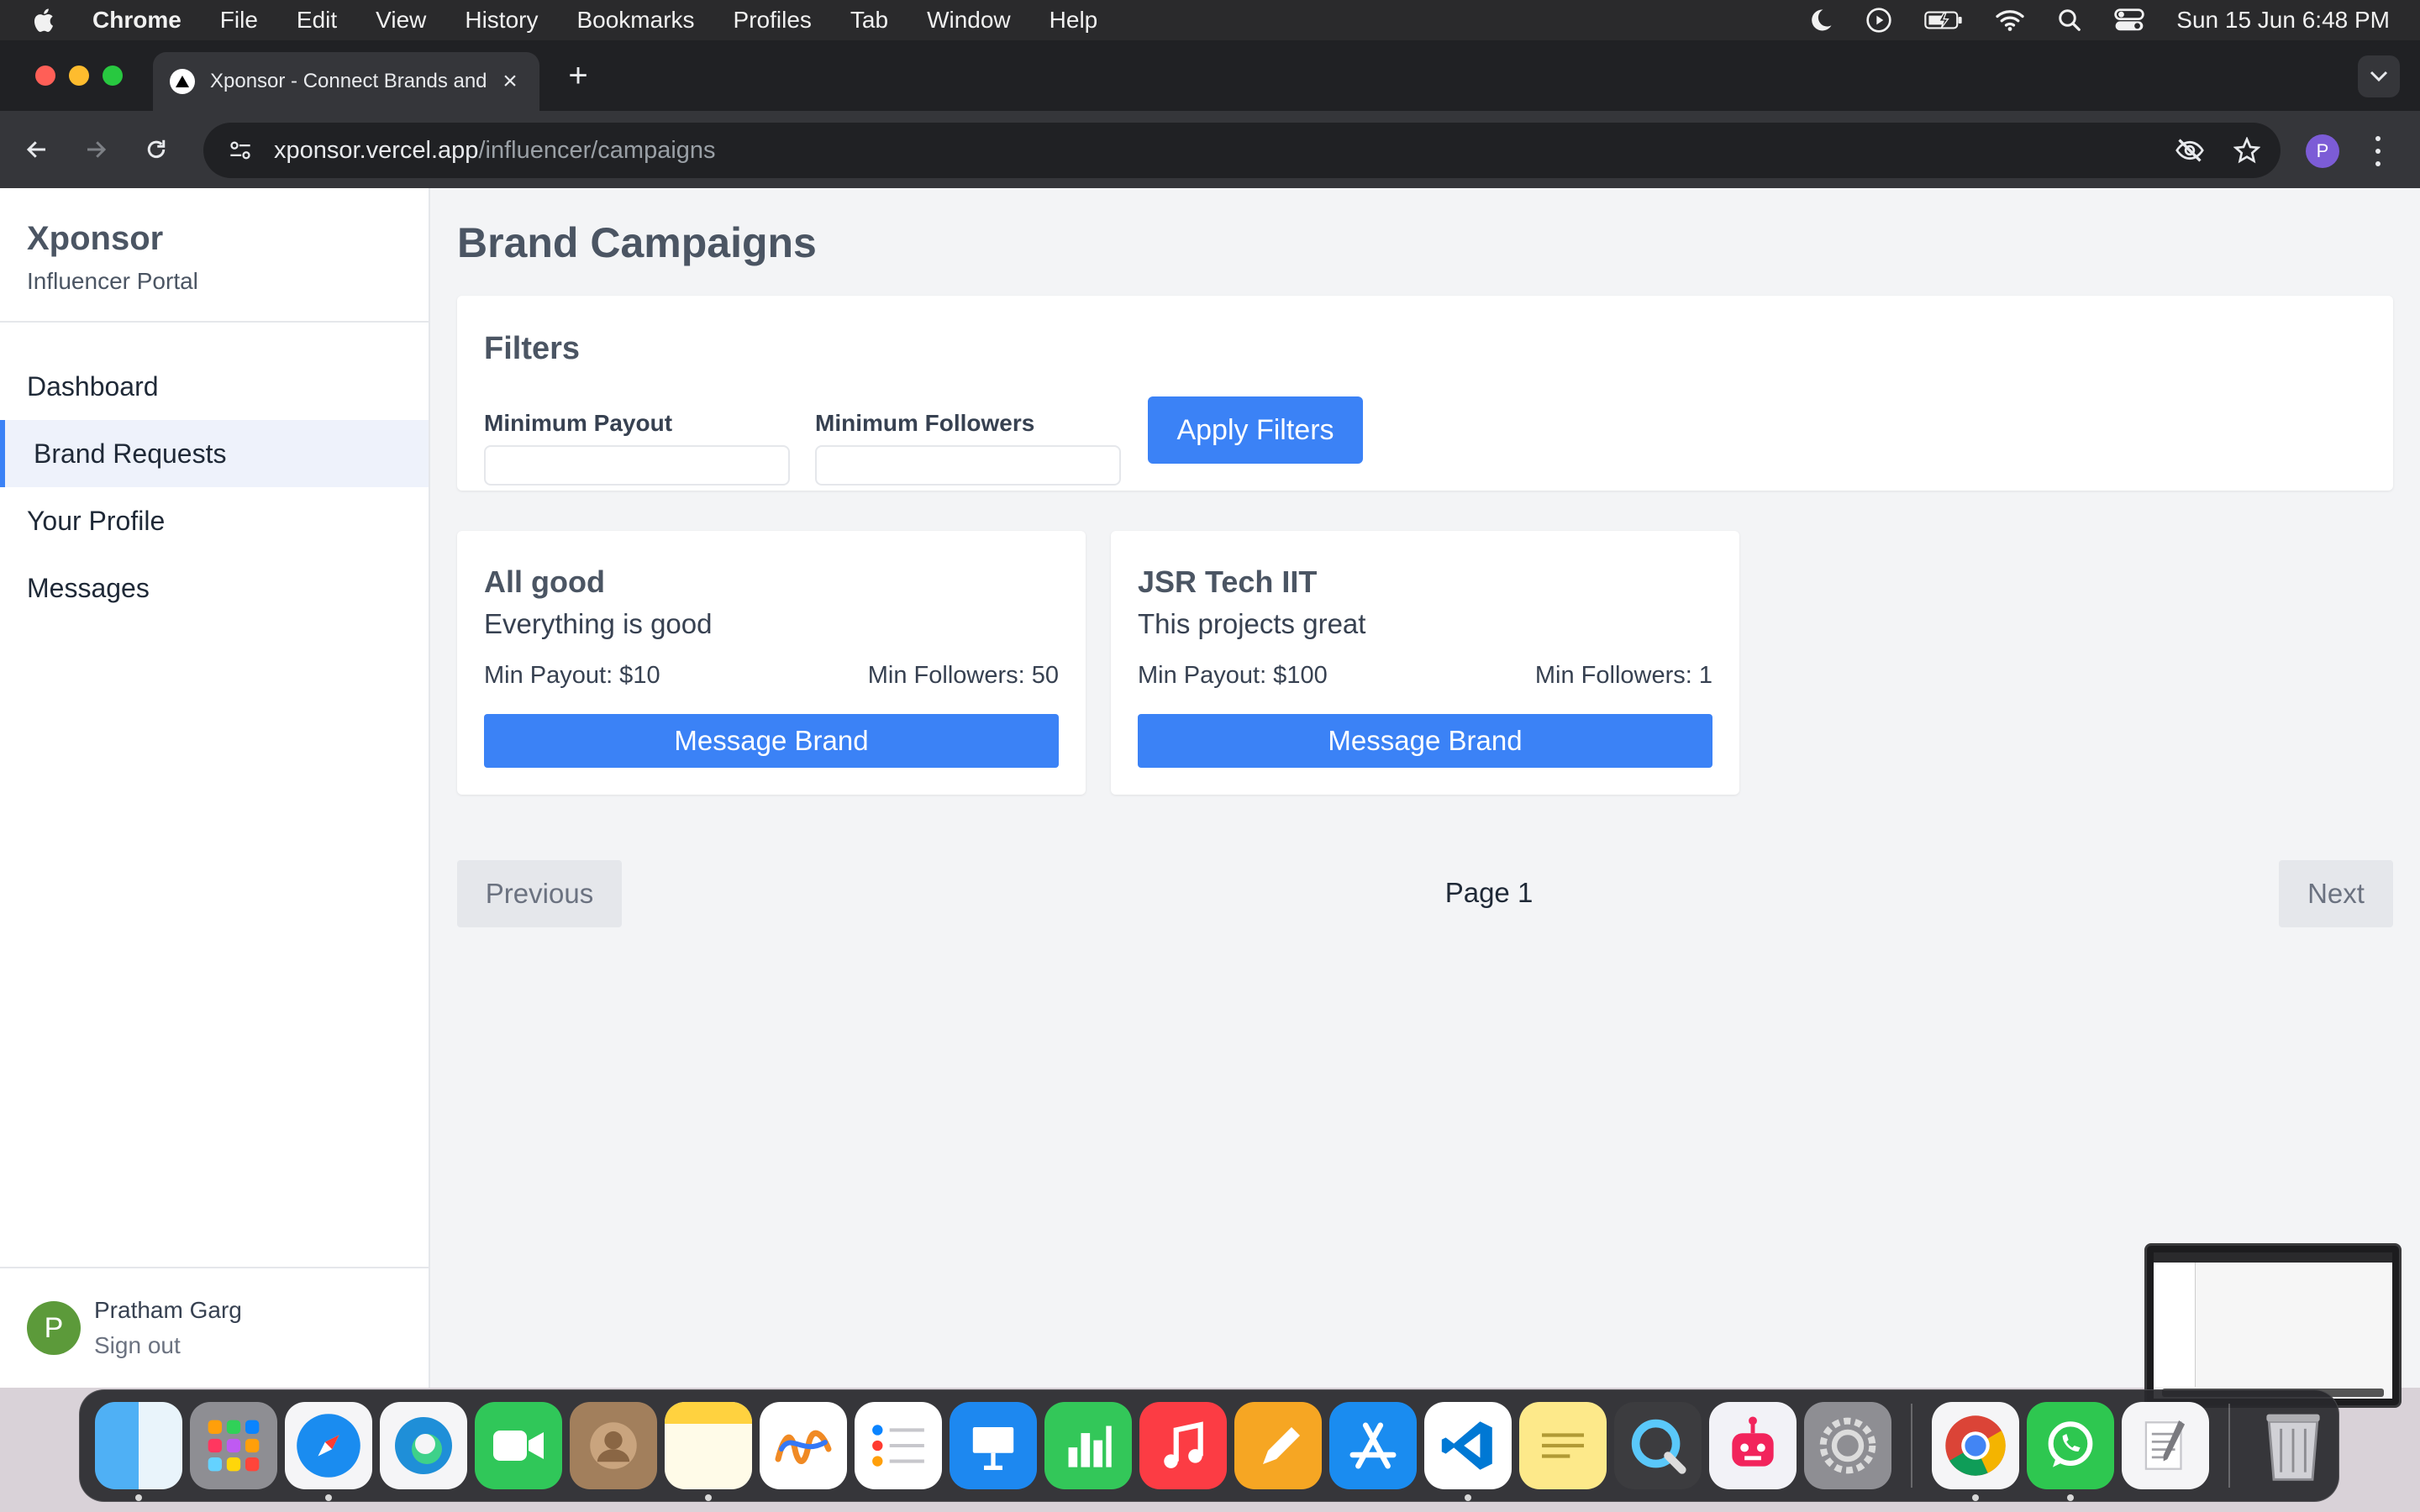 This screenshot has height=1512, width=2420. What do you see at coordinates (1848, 1445) in the screenshot?
I see `system-settings-icon` at bounding box center [1848, 1445].